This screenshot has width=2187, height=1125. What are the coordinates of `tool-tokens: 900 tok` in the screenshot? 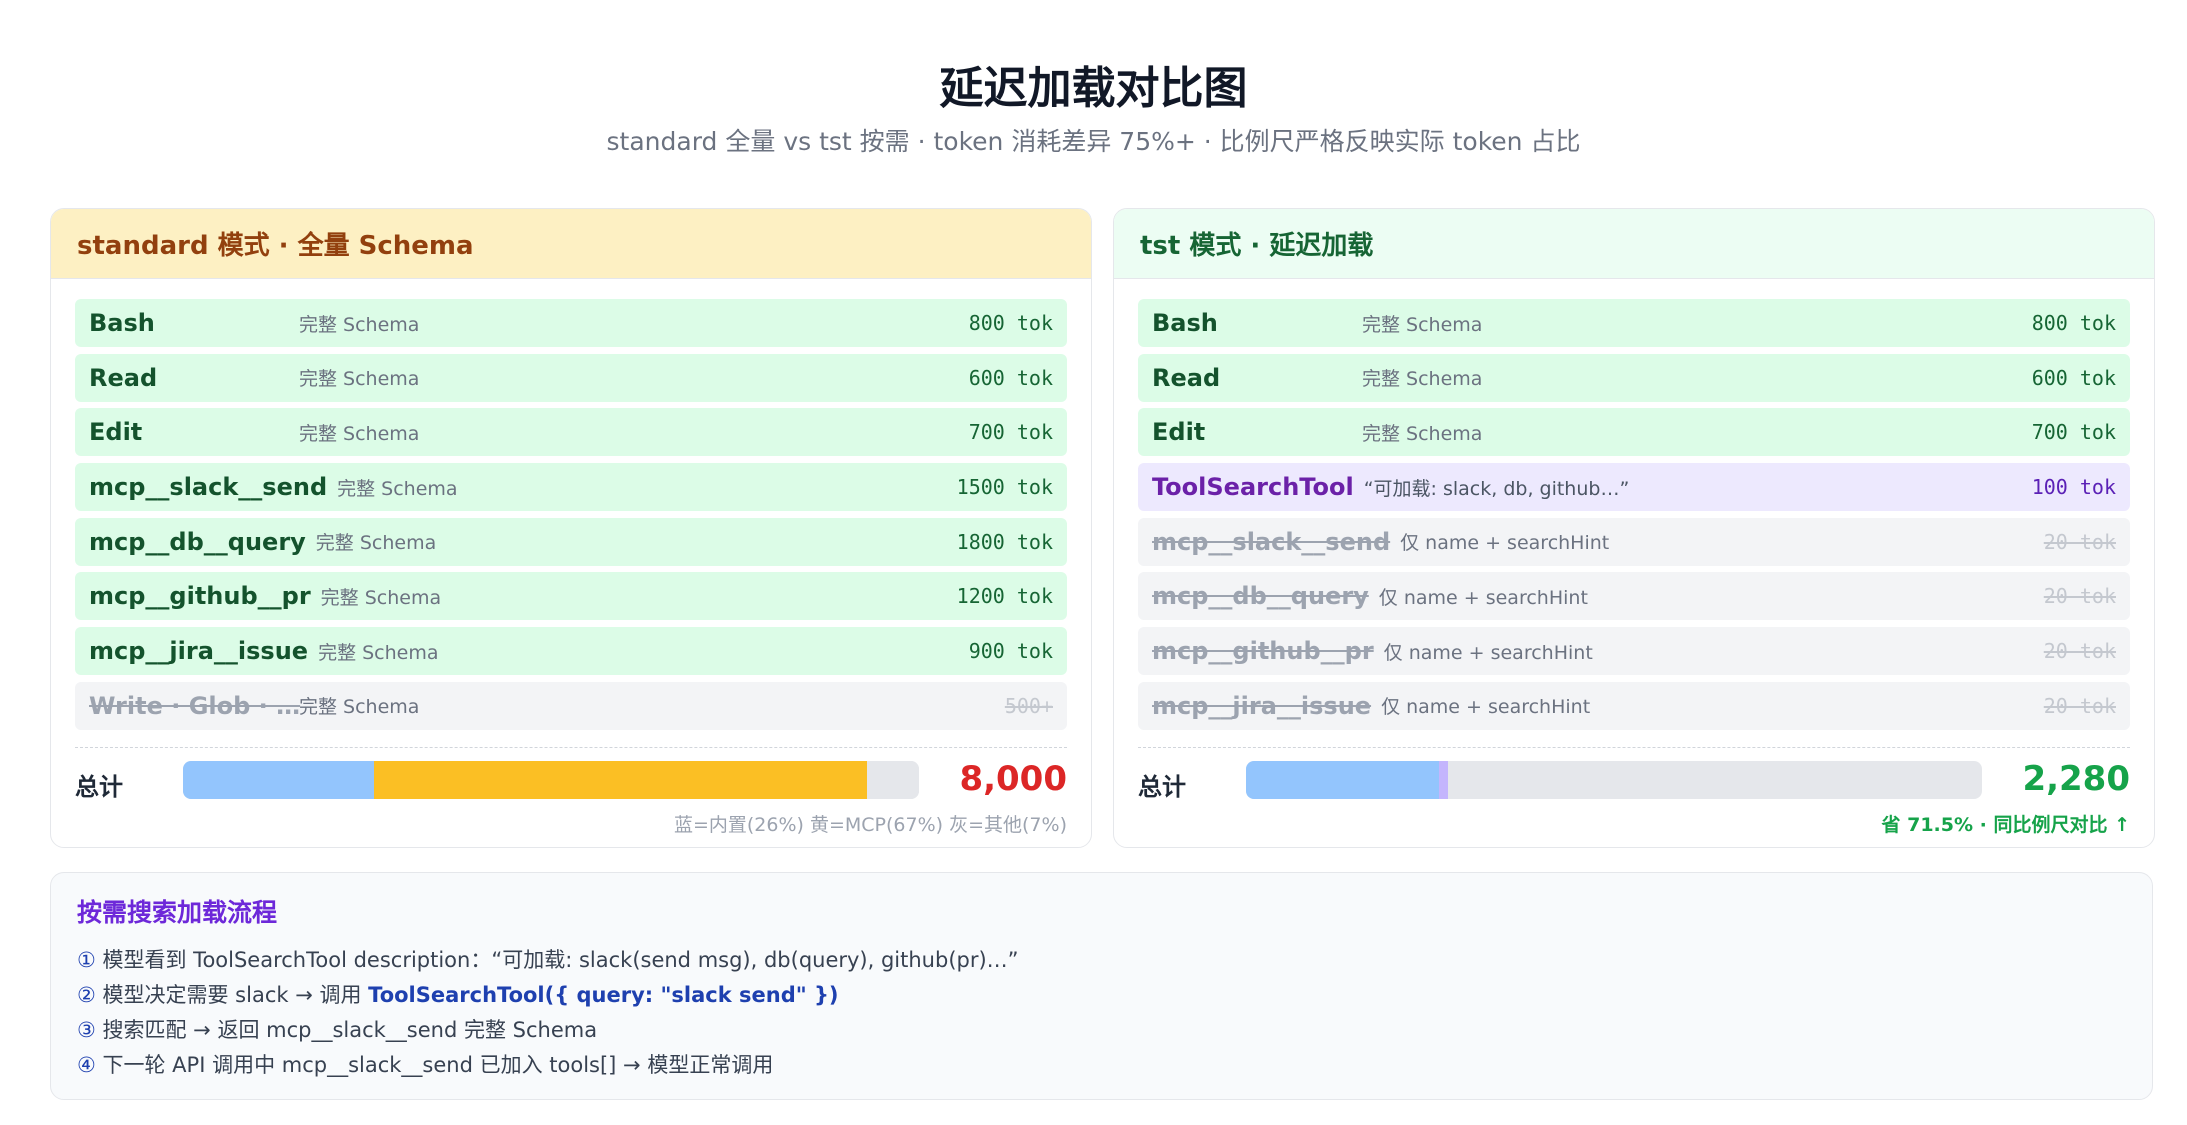 It's located at (1010, 651).